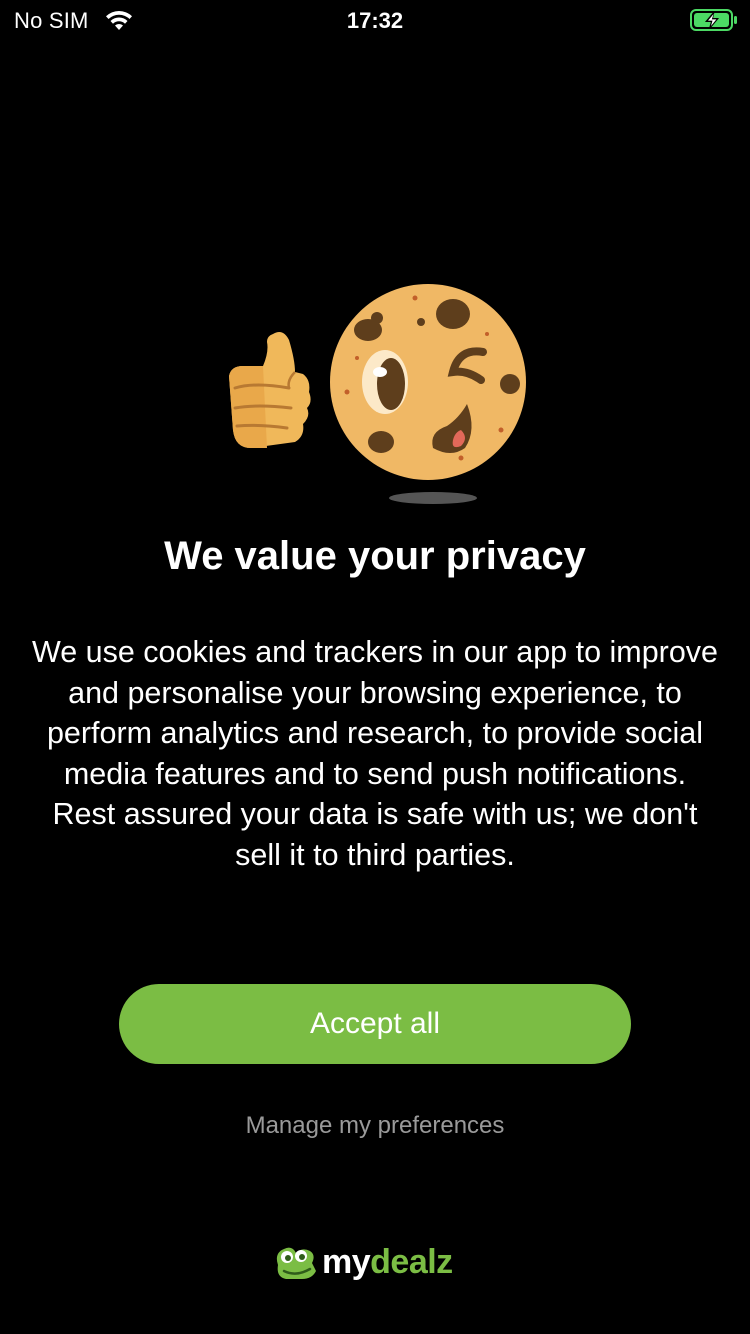  What do you see at coordinates (713, 20) in the screenshot?
I see `battery-charging-icon` at bounding box center [713, 20].